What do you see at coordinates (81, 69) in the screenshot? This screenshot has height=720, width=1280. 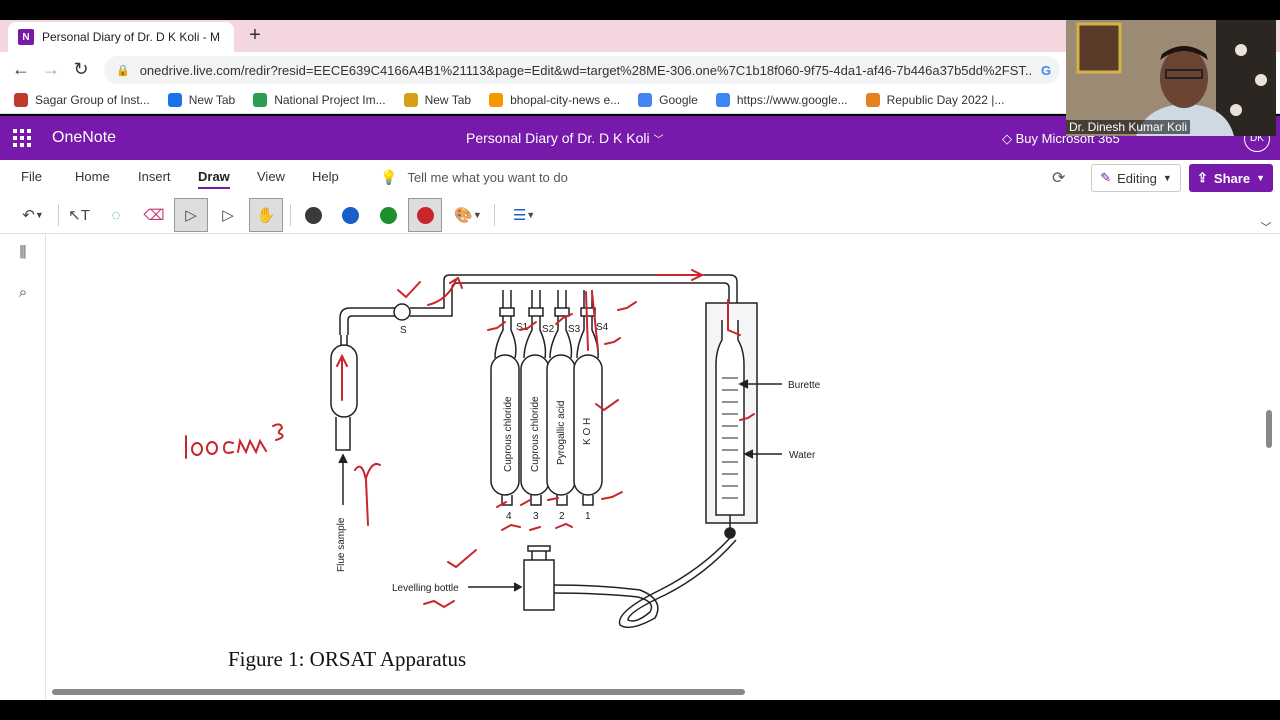 I see `reload-icon: ↻` at bounding box center [81, 69].